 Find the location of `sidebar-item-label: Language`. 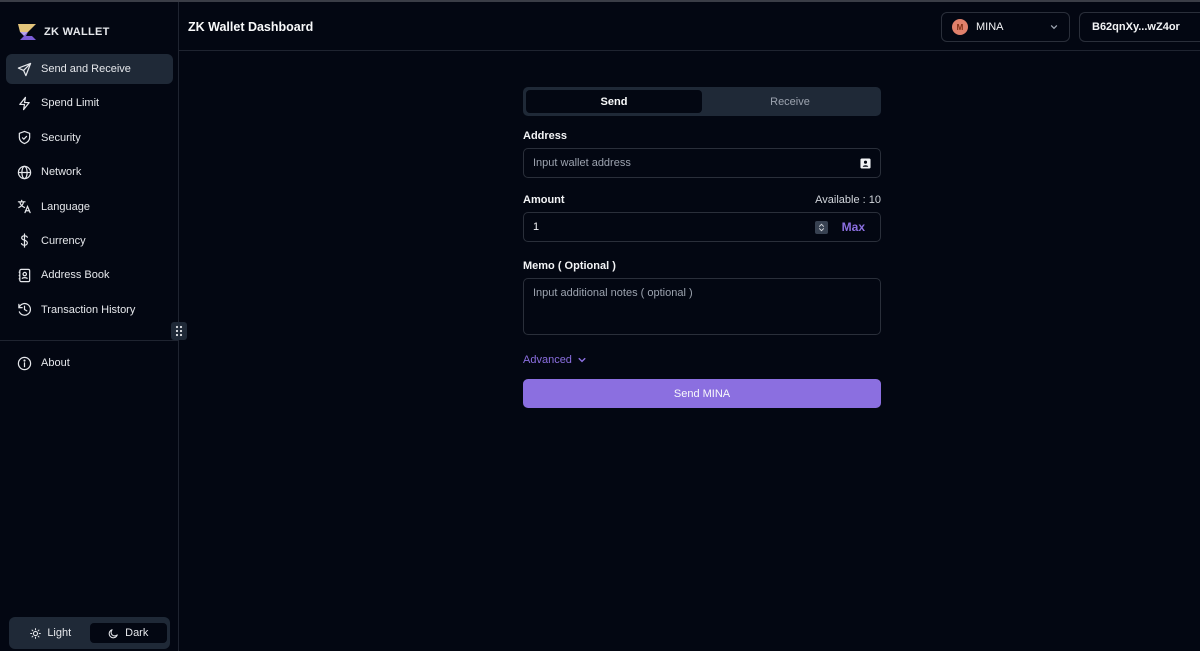

sidebar-item-label: Language is located at coordinates (65, 206).